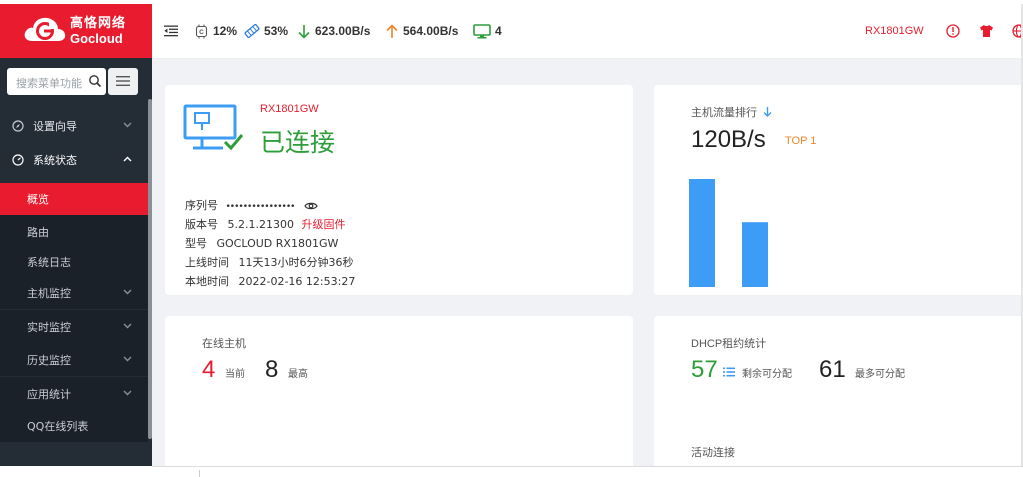 Image resolution: width=1023 pixels, height=477 pixels. What do you see at coordinates (953, 31) in the screenshot?
I see `info-icon` at bounding box center [953, 31].